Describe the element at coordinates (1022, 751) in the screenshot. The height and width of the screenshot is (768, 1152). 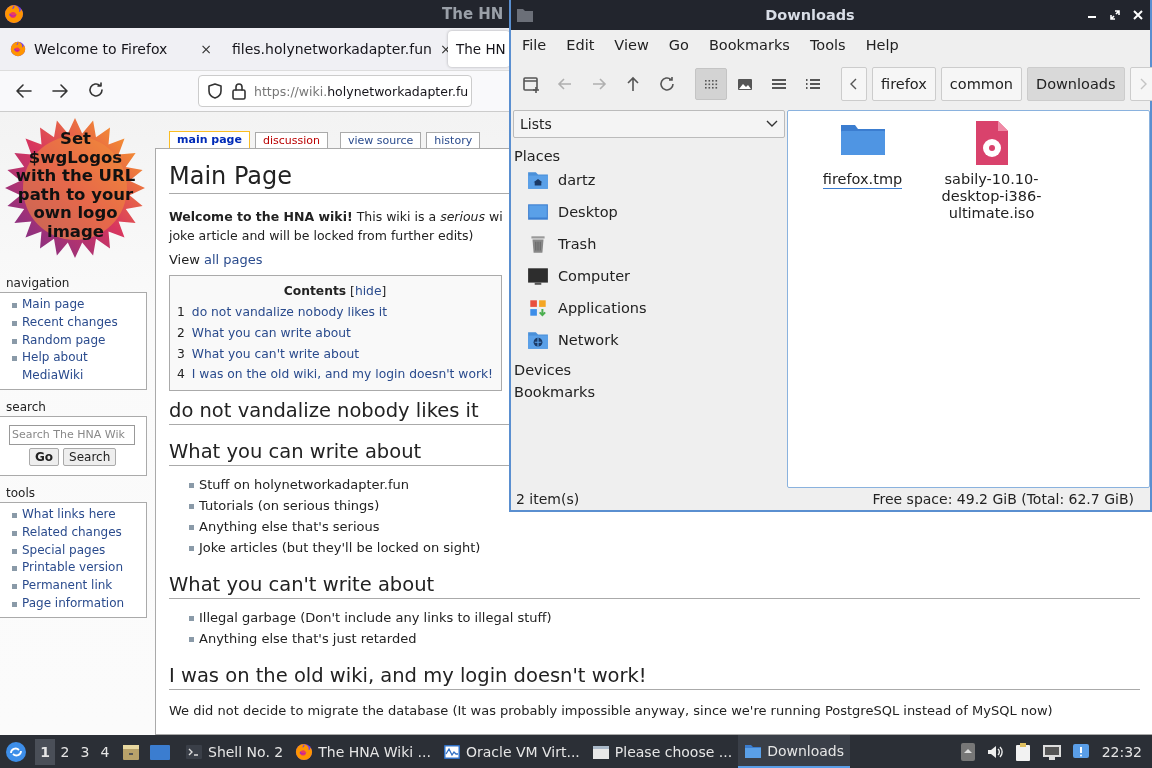
I see `clipboard-icon` at that location.